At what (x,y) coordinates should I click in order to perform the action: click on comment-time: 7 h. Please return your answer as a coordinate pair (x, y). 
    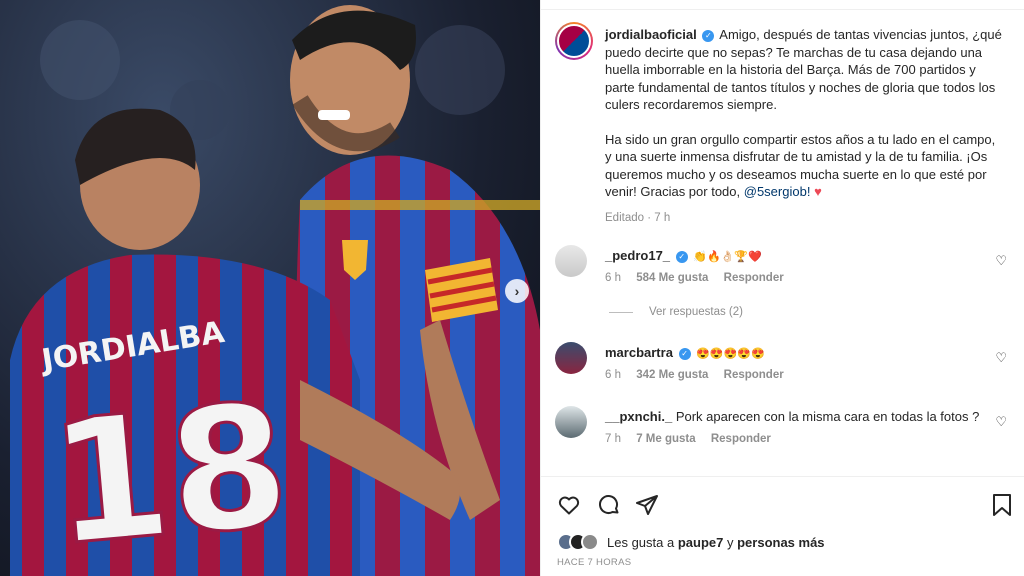
    Looking at the image, I should click on (613, 439).